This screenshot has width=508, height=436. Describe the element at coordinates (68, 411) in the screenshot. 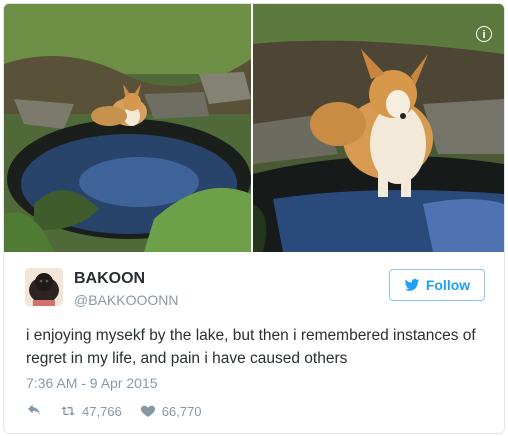

I see `retweet-icon` at that location.